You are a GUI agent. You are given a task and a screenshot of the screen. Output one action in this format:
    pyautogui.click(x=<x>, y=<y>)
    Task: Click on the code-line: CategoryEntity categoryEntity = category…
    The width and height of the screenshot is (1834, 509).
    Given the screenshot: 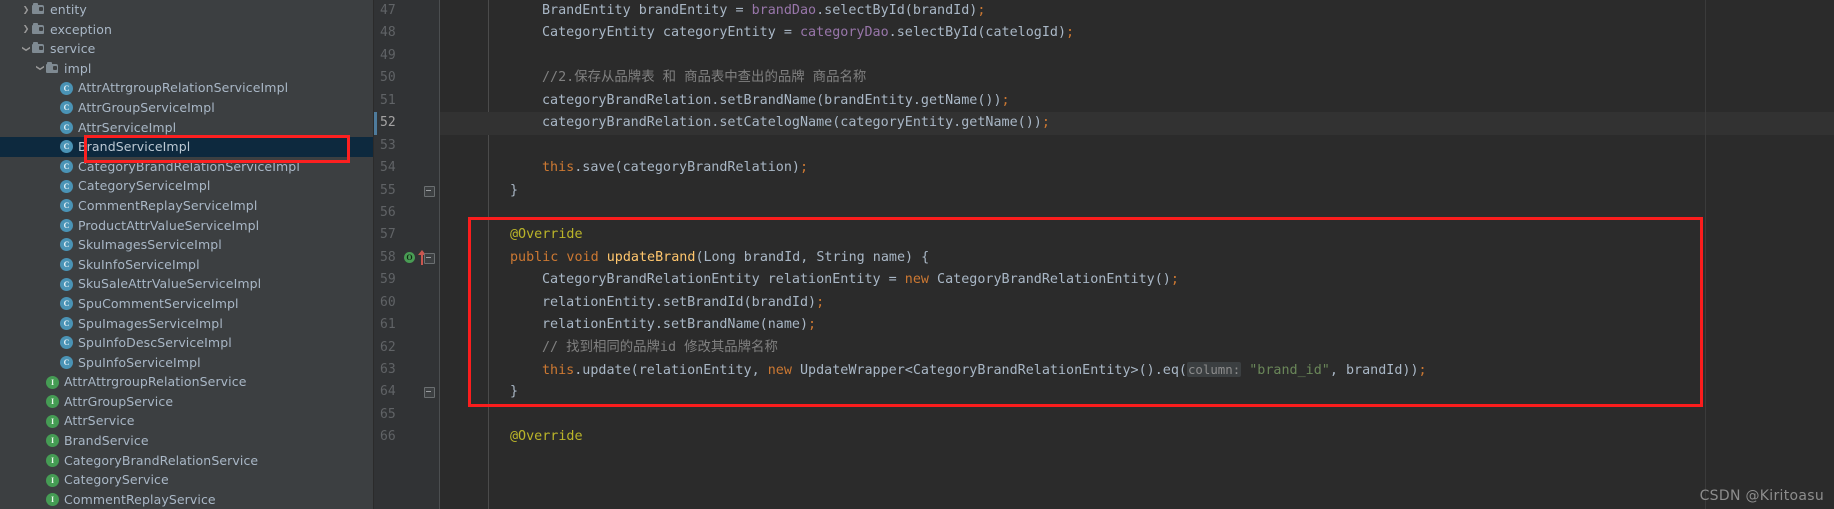 What is the action you would take?
    pyautogui.click(x=1137, y=33)
    